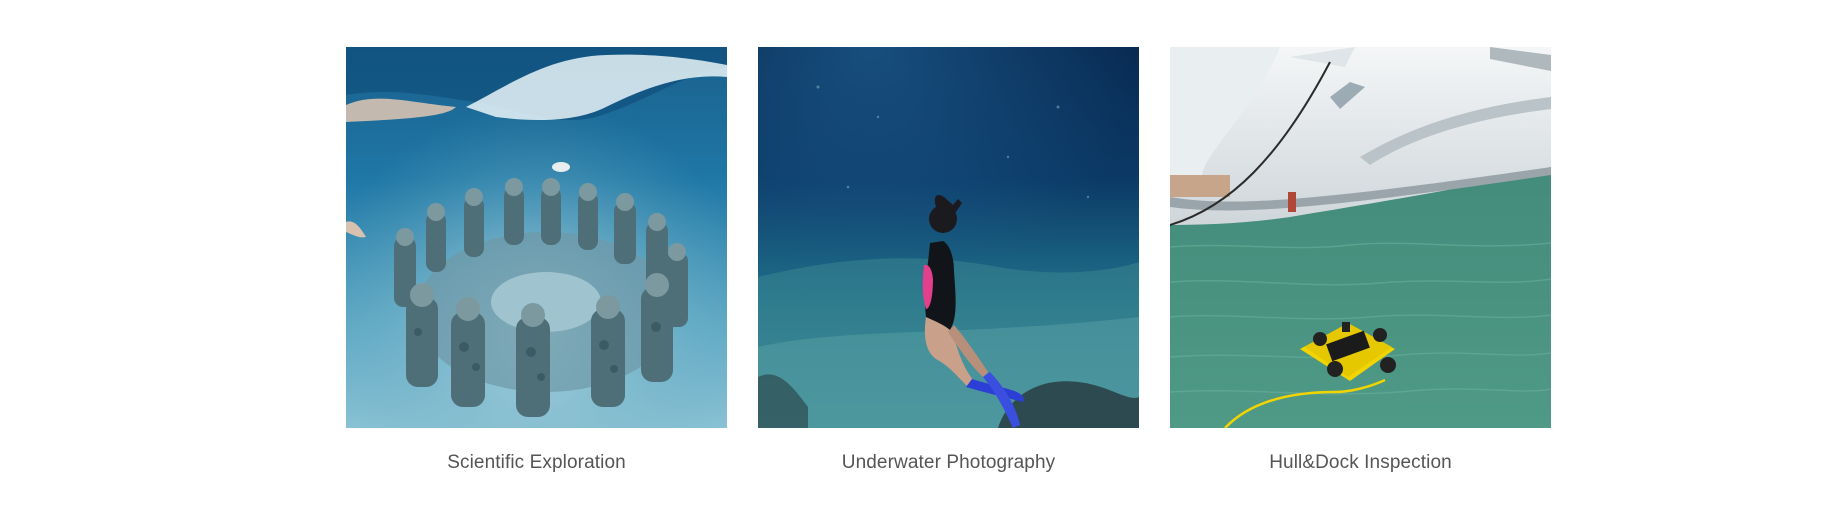 The width and height of the screenshot is (1834, 507). What do you see at coordinates (948, 462) in the screenshot?
I see `caption-underwater-photography: Underwater Photography` at bounding box center [948, 462].